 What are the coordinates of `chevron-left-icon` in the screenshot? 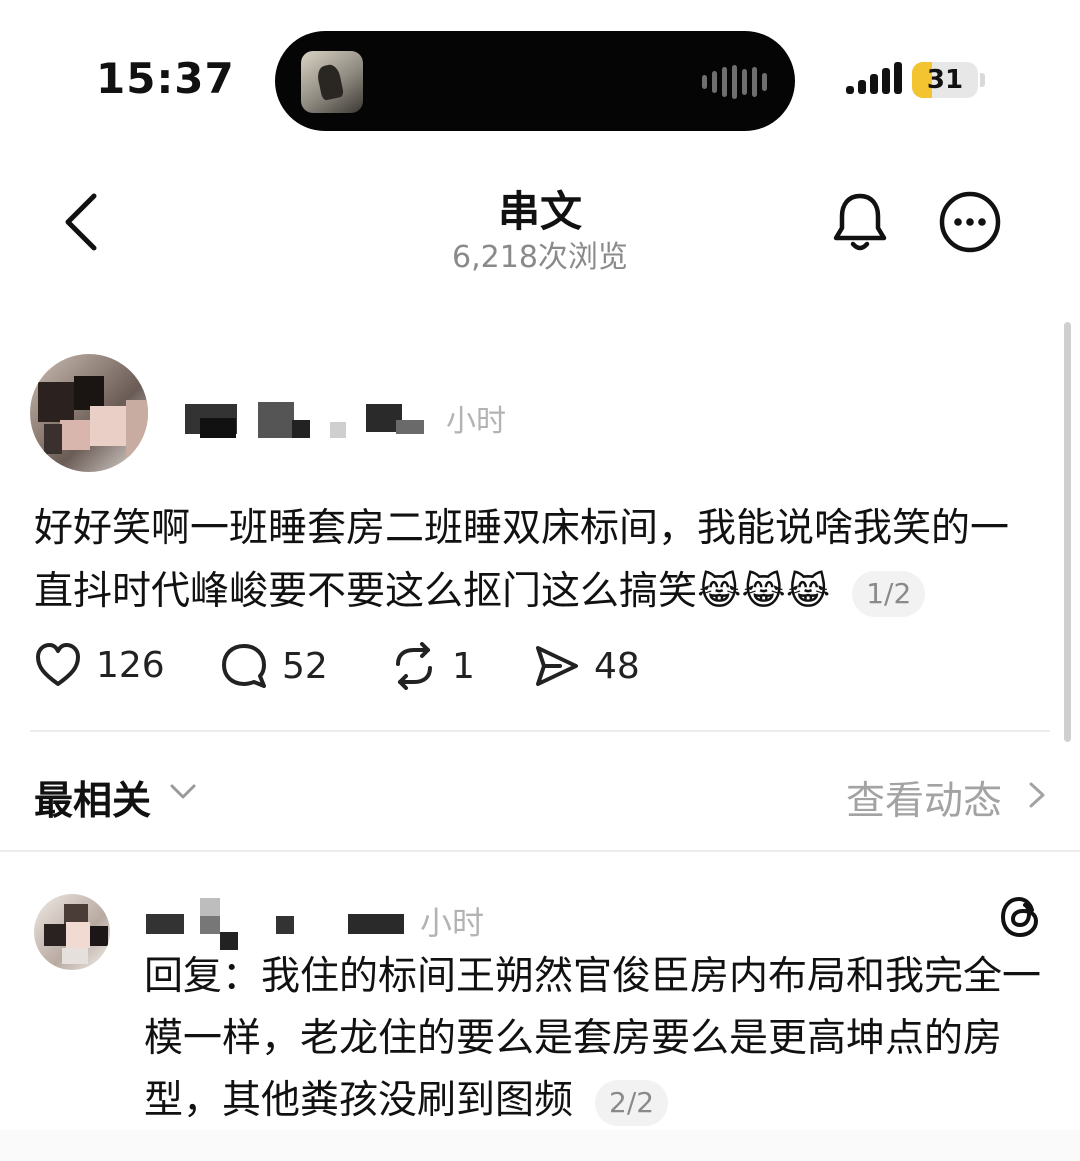 It's located at (82, 222).